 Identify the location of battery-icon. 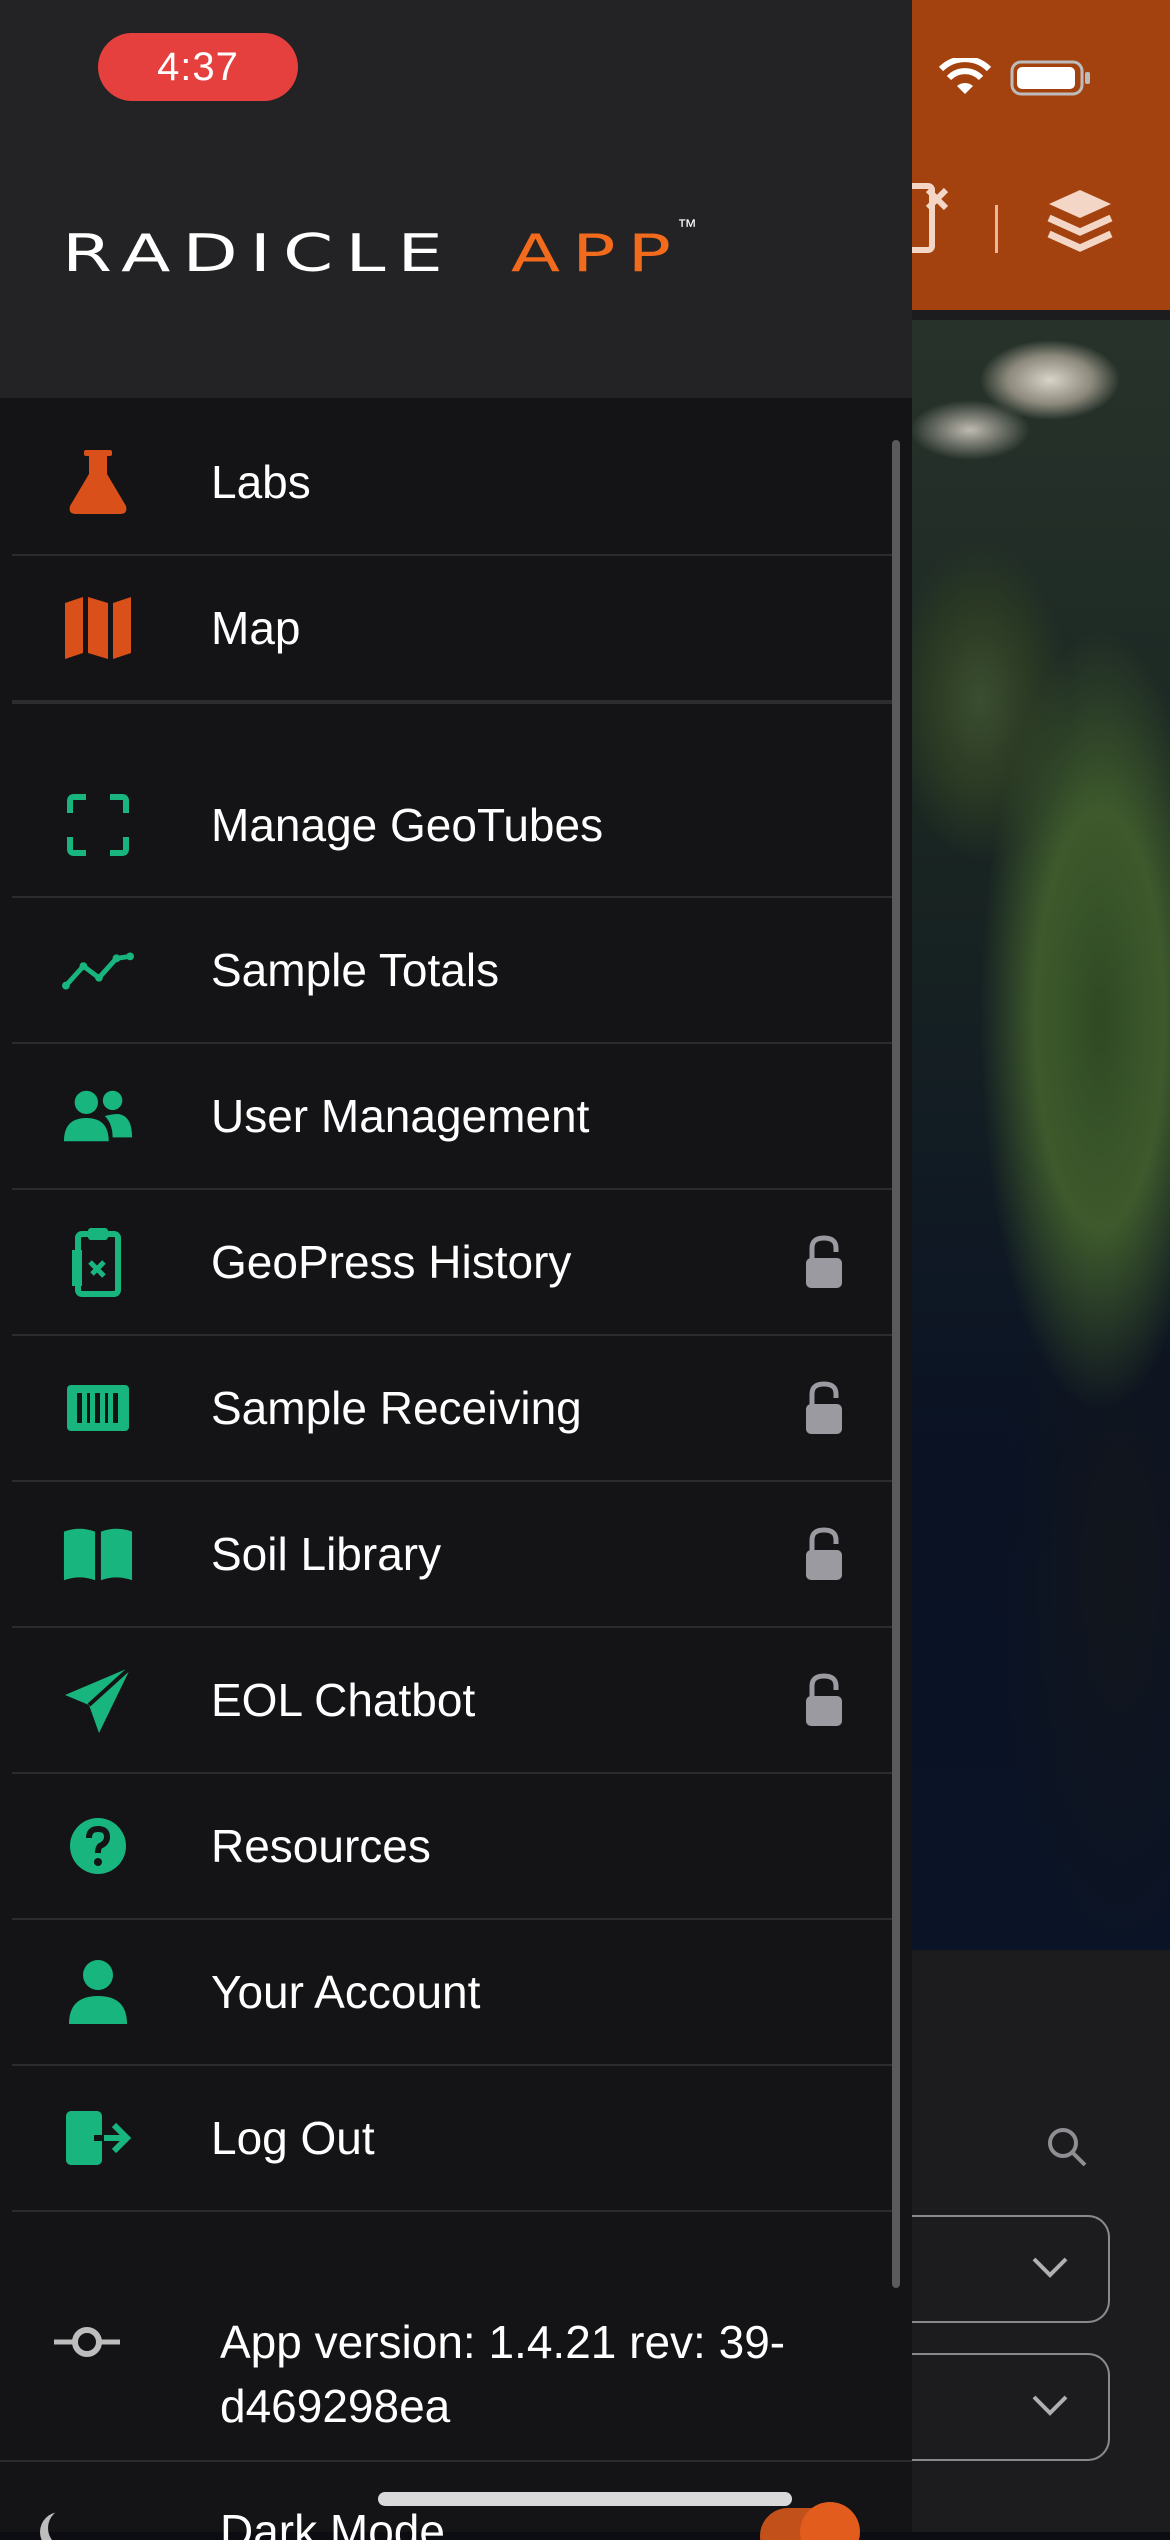
(1050, 78).